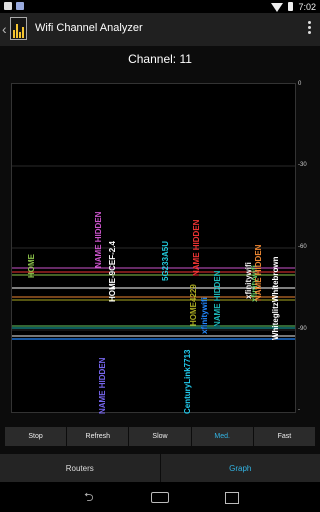 Image resolution: width=320 pixels, height=512 pixels. I want to click on y-axis-label: -90, so click(302, 329).